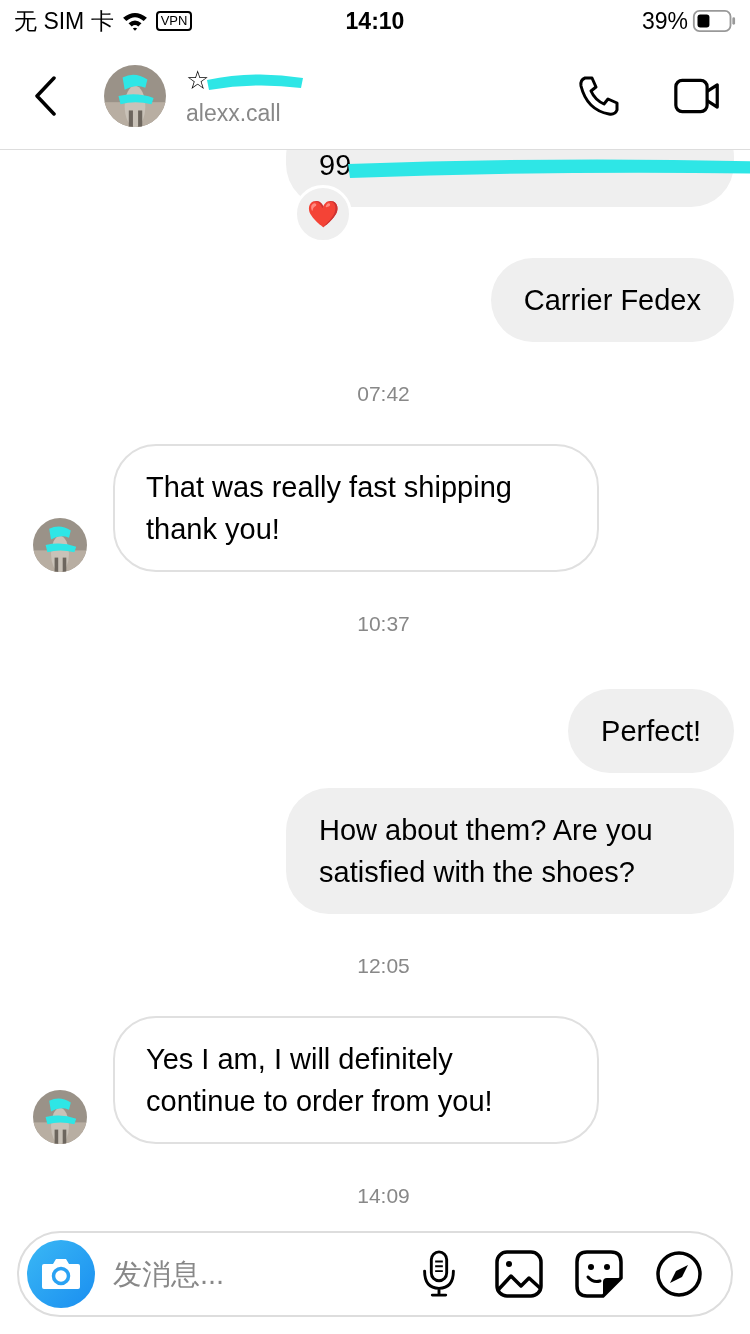  What do you see at coordinates (356, 1080) in the screenshot?
I see `received-message-bubble: Yes I am, I will definitely continue to order from you!` at bounding box center [356, 1080].